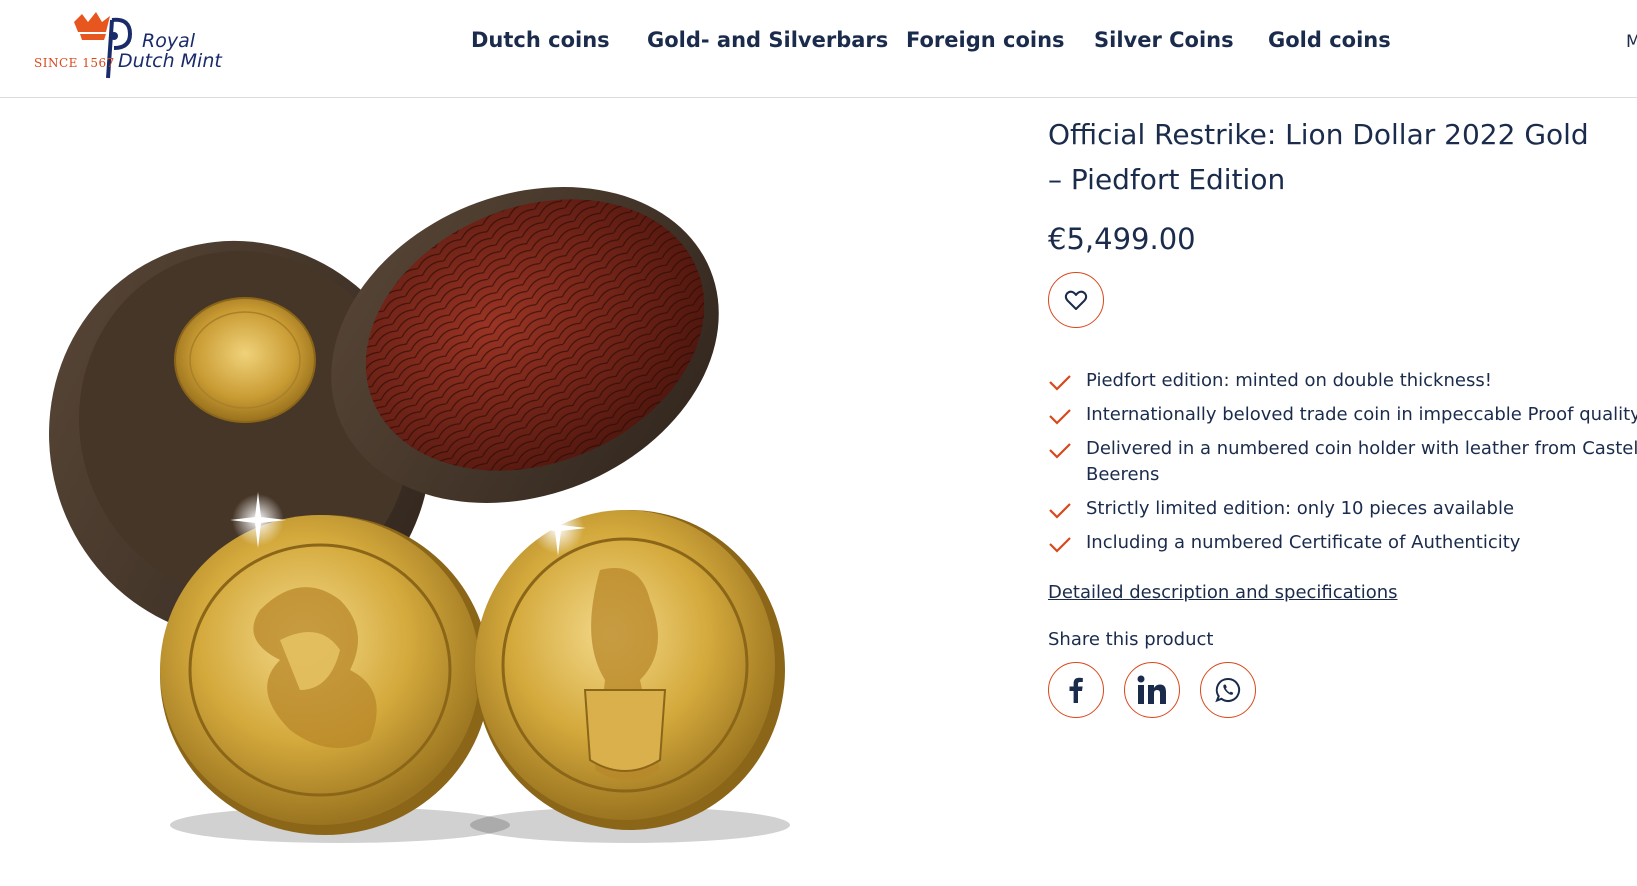  I want to click on nav-item-more: M, so click(1631, 42).